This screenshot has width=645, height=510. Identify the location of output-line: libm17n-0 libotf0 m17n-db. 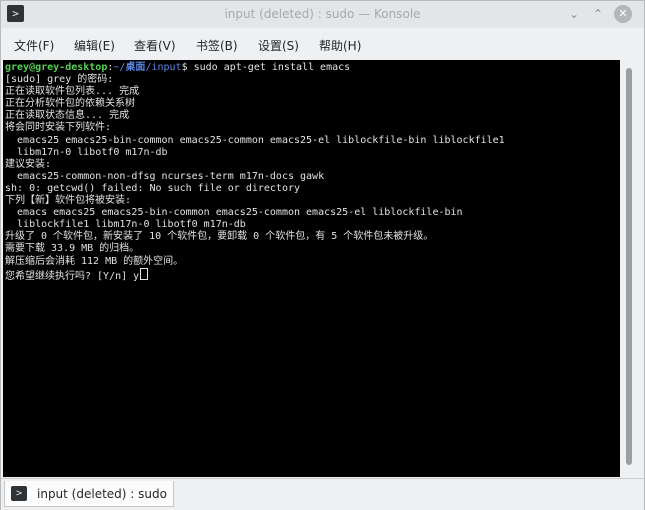
(86, 152).